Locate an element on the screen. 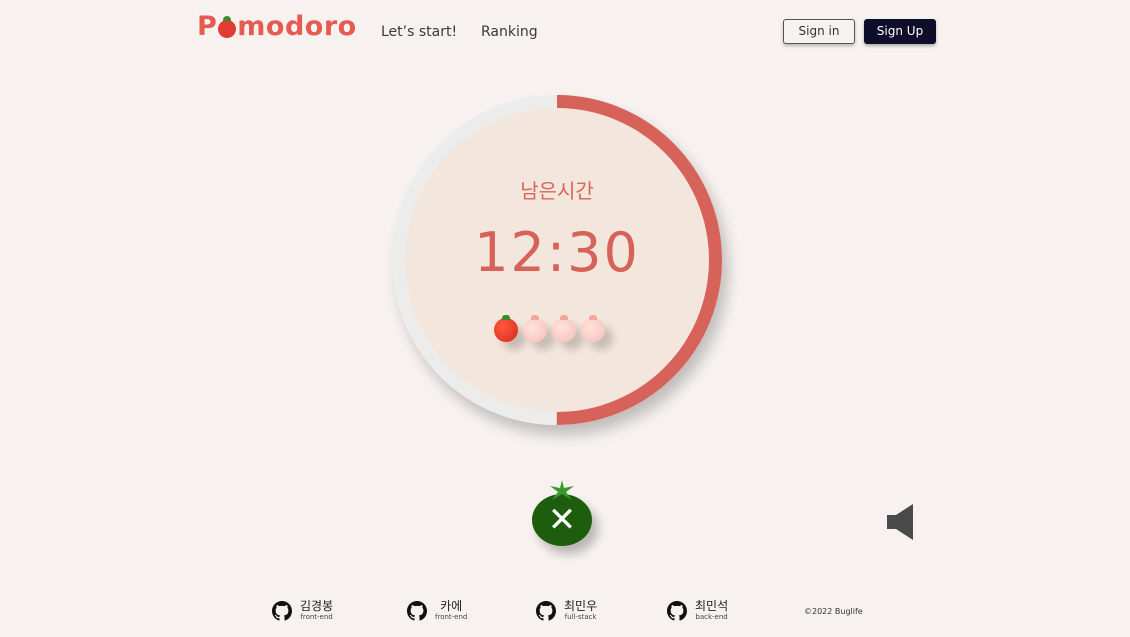 This screenshot has width=1130, height=637. footer-member-3: 최민우 full-stack is located at coordinates (566, 611).